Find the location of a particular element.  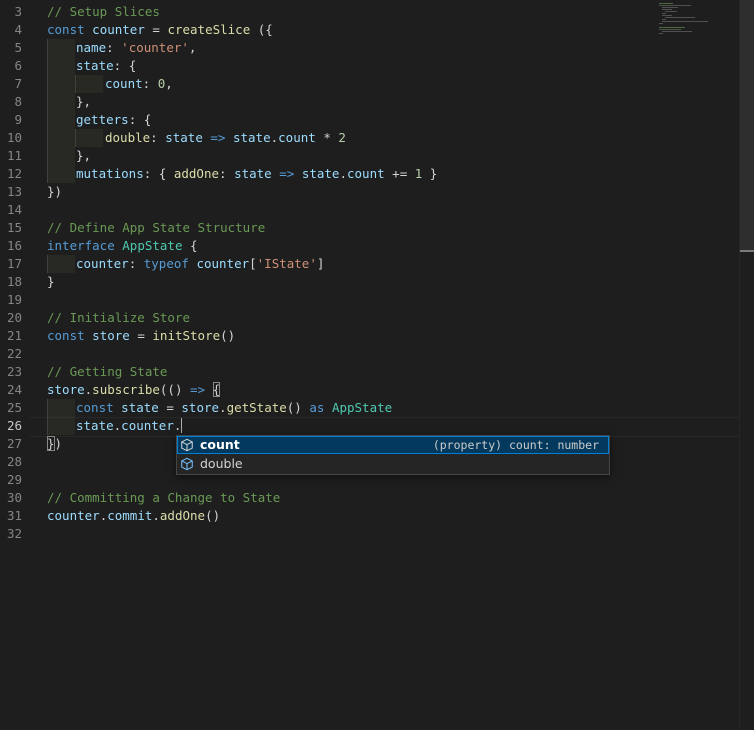

identifier: counter is located at coordinates (223, 263).